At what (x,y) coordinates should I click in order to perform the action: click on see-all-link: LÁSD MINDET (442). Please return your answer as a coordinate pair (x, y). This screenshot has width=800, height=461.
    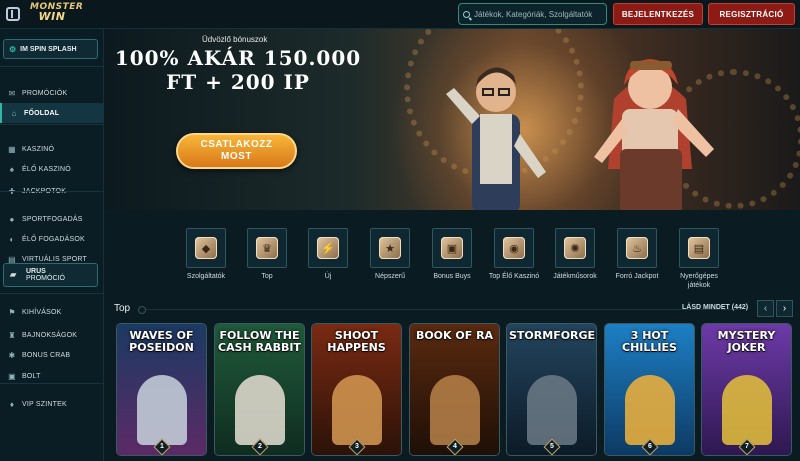
    Looking at the image, I should click on (715, 307).